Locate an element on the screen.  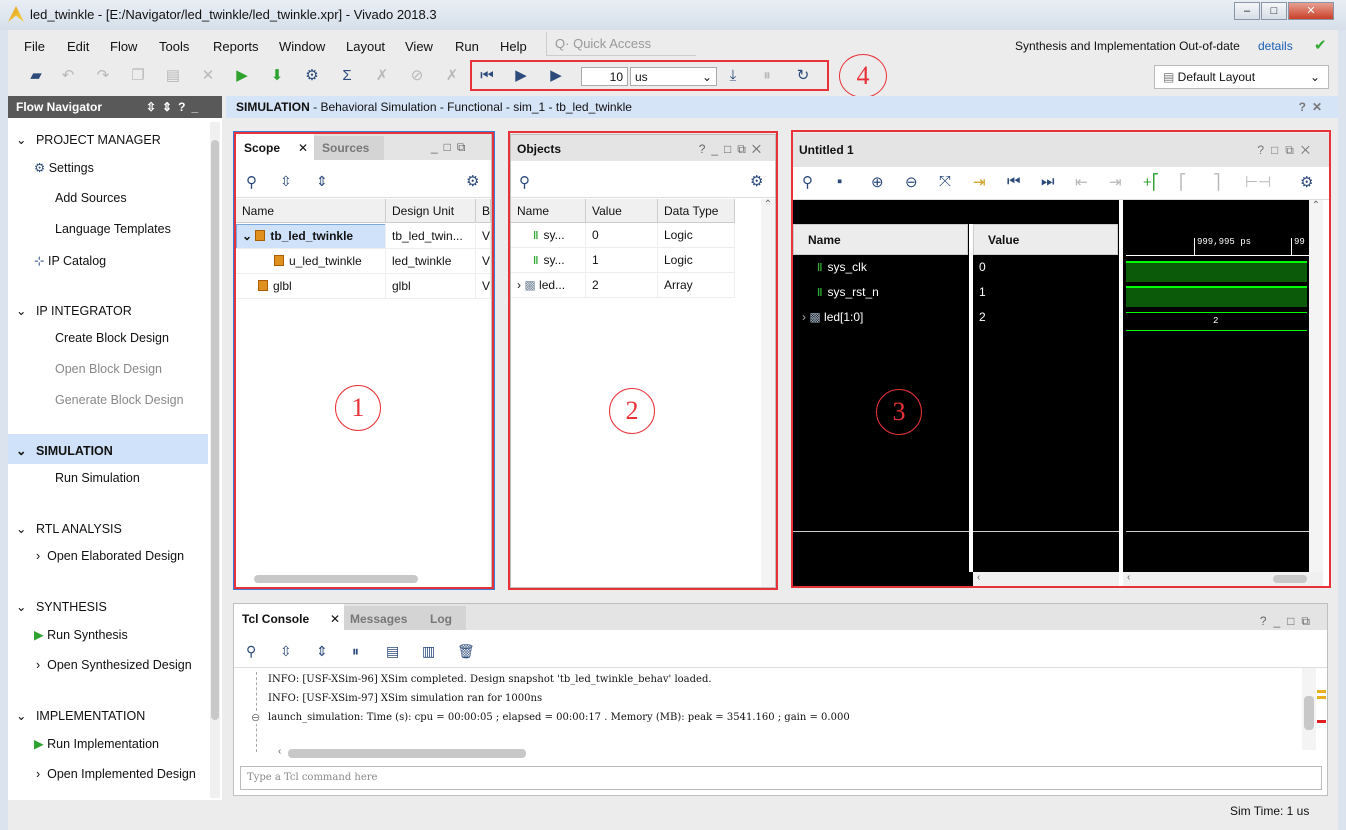
vertical-scrollbar is located at coordinates (1309, 709).